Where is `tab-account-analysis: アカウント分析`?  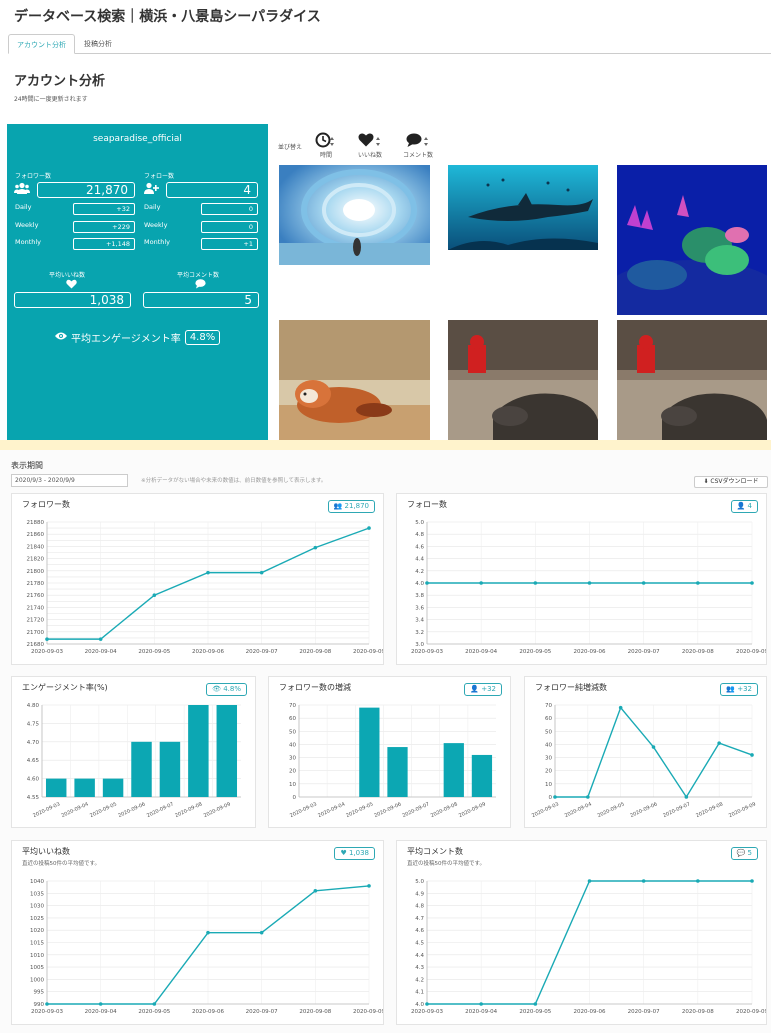 tab-account-analysis: アカウント分析 is located at coordinates (41, 44).